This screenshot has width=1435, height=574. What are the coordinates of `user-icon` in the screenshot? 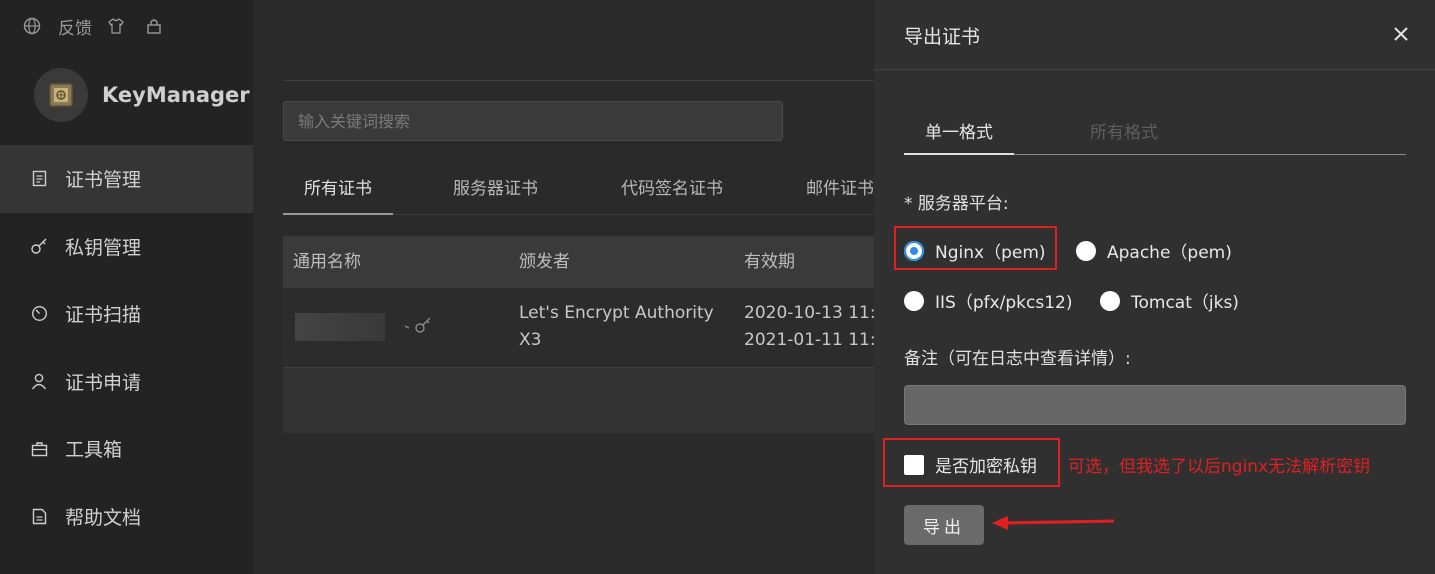 It's located at (39, 381).